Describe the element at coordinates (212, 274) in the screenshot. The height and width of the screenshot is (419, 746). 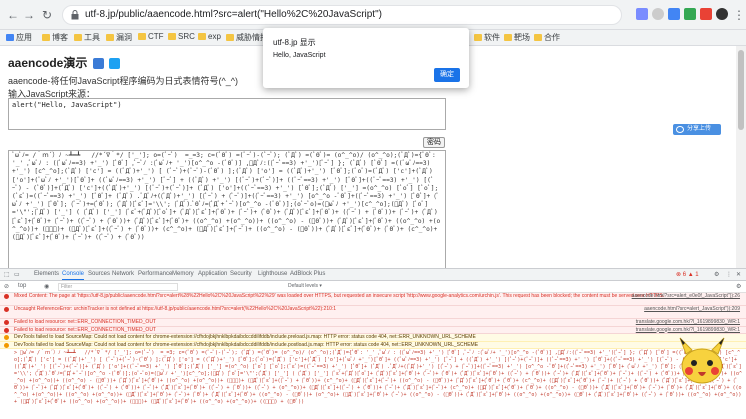
I see `tab-application: Application` at that location.